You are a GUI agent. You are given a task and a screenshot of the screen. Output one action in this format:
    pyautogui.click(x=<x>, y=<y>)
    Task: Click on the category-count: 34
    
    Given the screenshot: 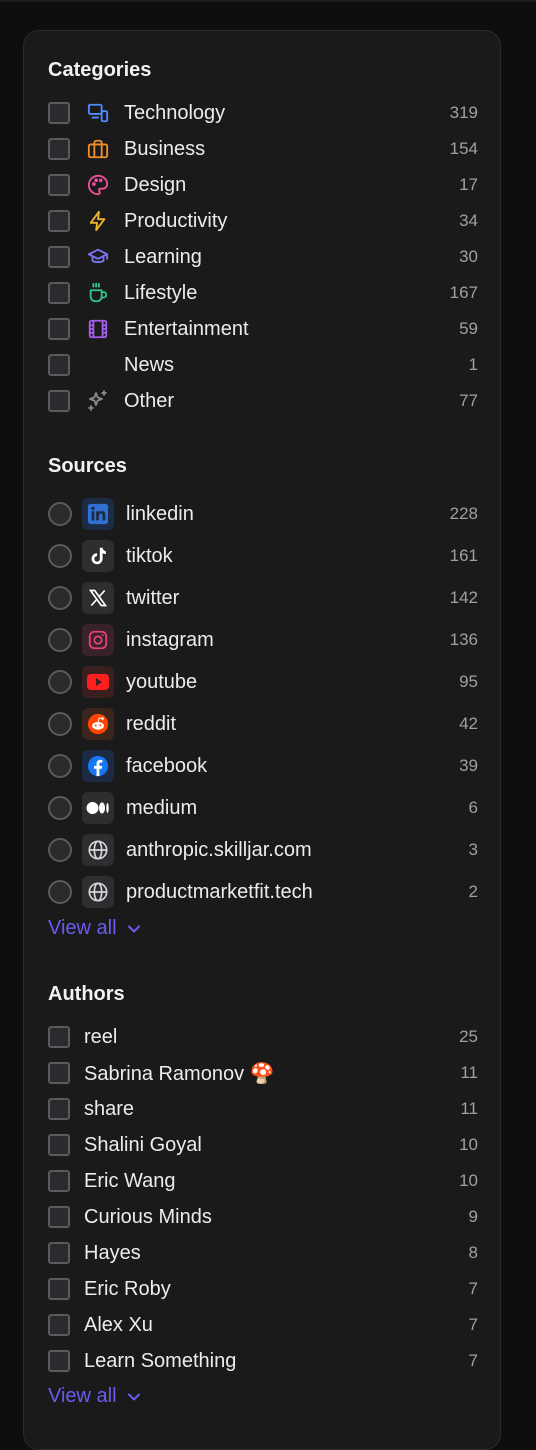 What is the action you would take?
    pyautogui.click(x=468, y=220)
    